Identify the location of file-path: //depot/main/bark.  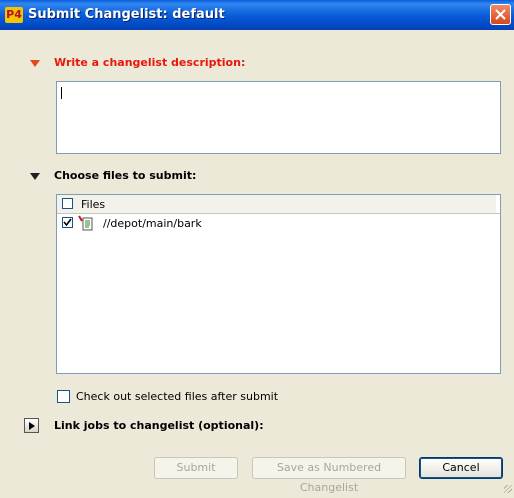
(152, 223).